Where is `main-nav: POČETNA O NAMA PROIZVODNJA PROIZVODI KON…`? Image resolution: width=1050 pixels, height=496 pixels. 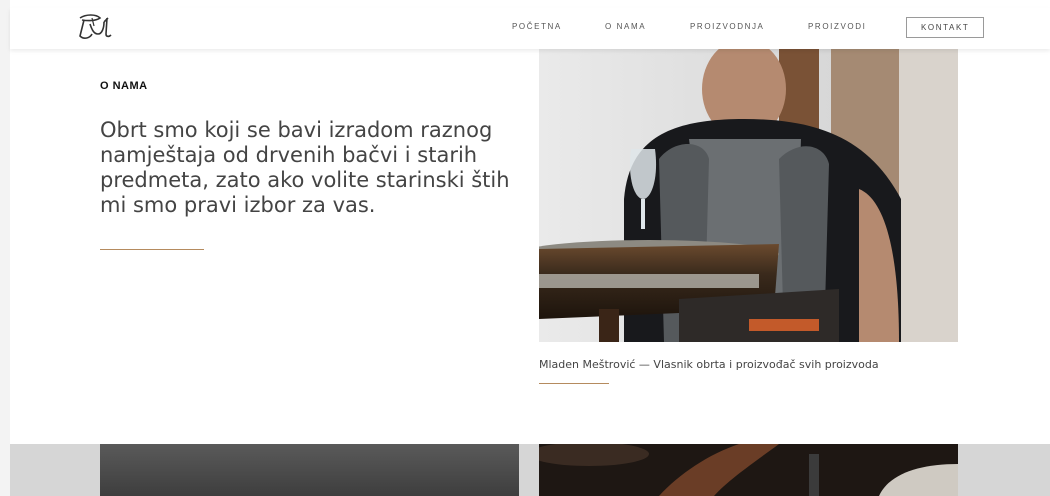
main-nav: POČETNA O NAMA PROIZVODNJA PROIZVODI KON… is located at coordinates (530, 28).